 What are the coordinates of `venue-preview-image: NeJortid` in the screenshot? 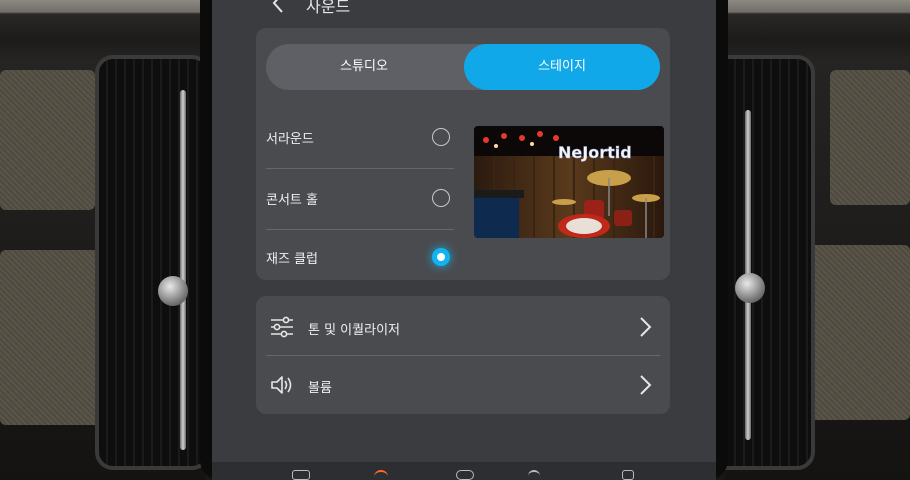 It's located at (569, 182).